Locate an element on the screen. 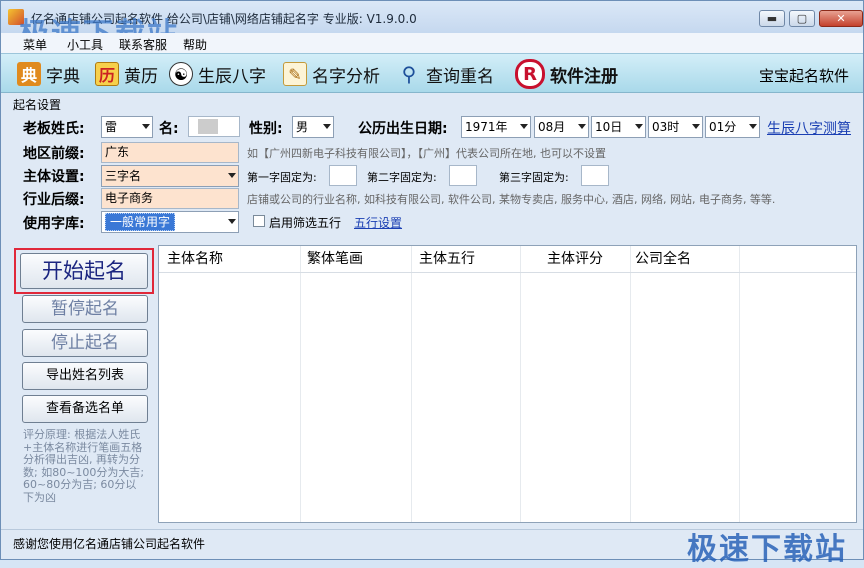  birth-minute-value: 01分 is located at coordinates (723, 127).